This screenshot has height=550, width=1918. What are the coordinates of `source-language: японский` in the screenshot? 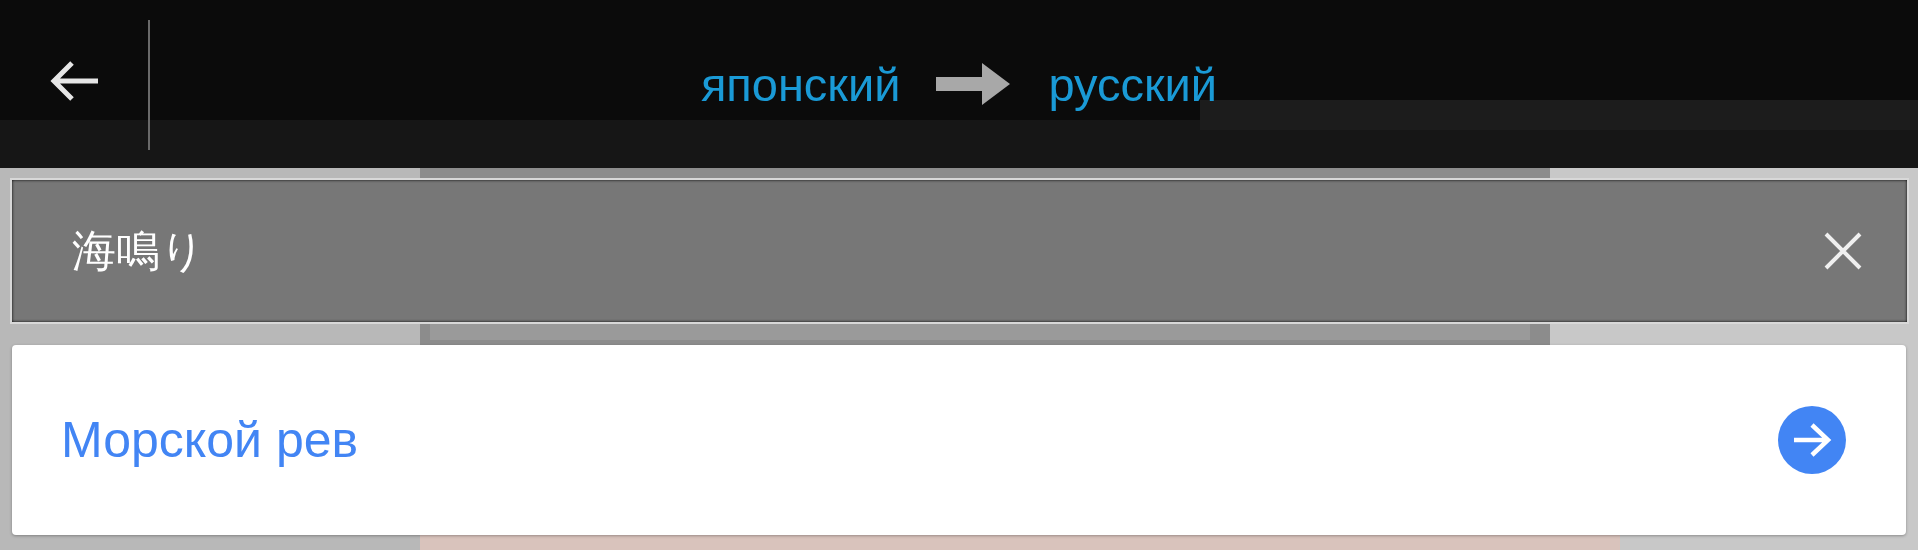 It's located at (800, 84).